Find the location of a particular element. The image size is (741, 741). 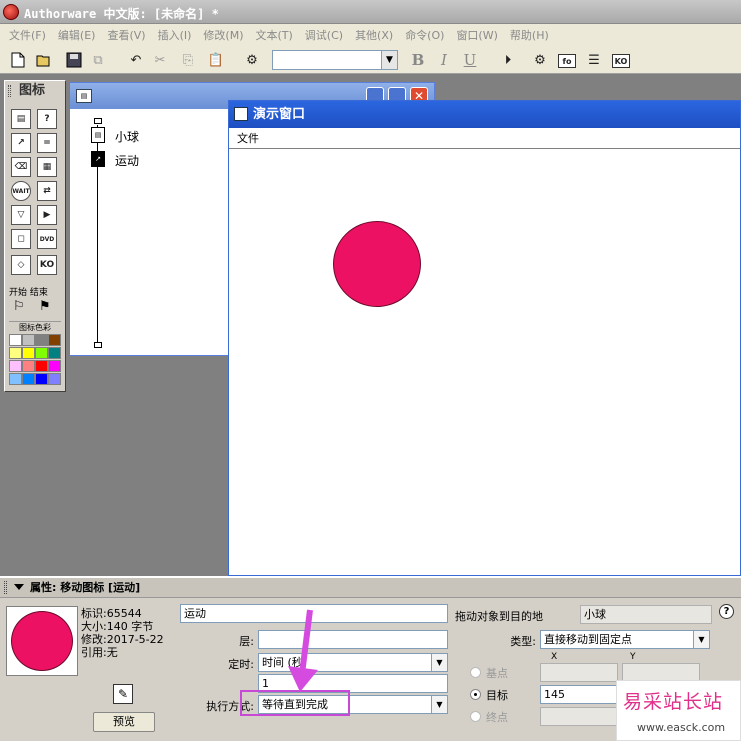

dvd-icon: DVD is located at coordinates (47, 239).